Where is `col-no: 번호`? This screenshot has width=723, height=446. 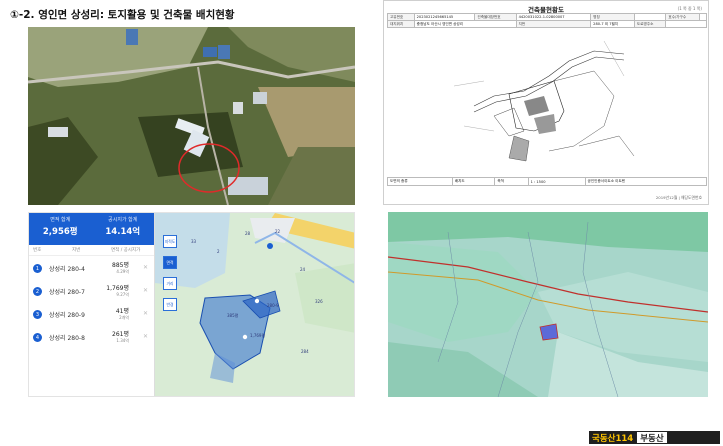 col-no: 번호 is located at coordinates (37, 250).